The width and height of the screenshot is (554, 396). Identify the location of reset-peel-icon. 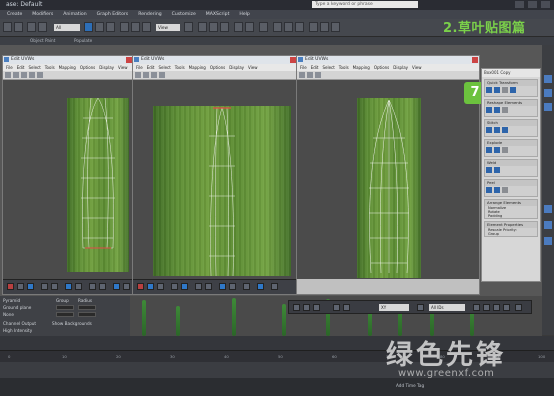
(505, 190).